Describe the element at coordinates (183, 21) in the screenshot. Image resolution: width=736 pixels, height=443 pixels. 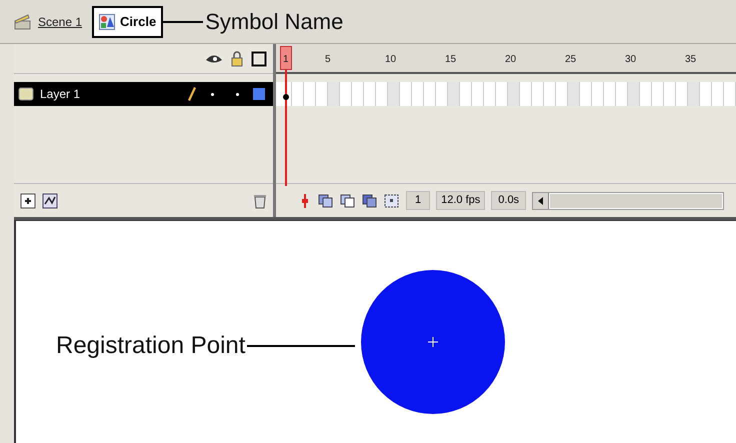
I see `leader-line` at that location.